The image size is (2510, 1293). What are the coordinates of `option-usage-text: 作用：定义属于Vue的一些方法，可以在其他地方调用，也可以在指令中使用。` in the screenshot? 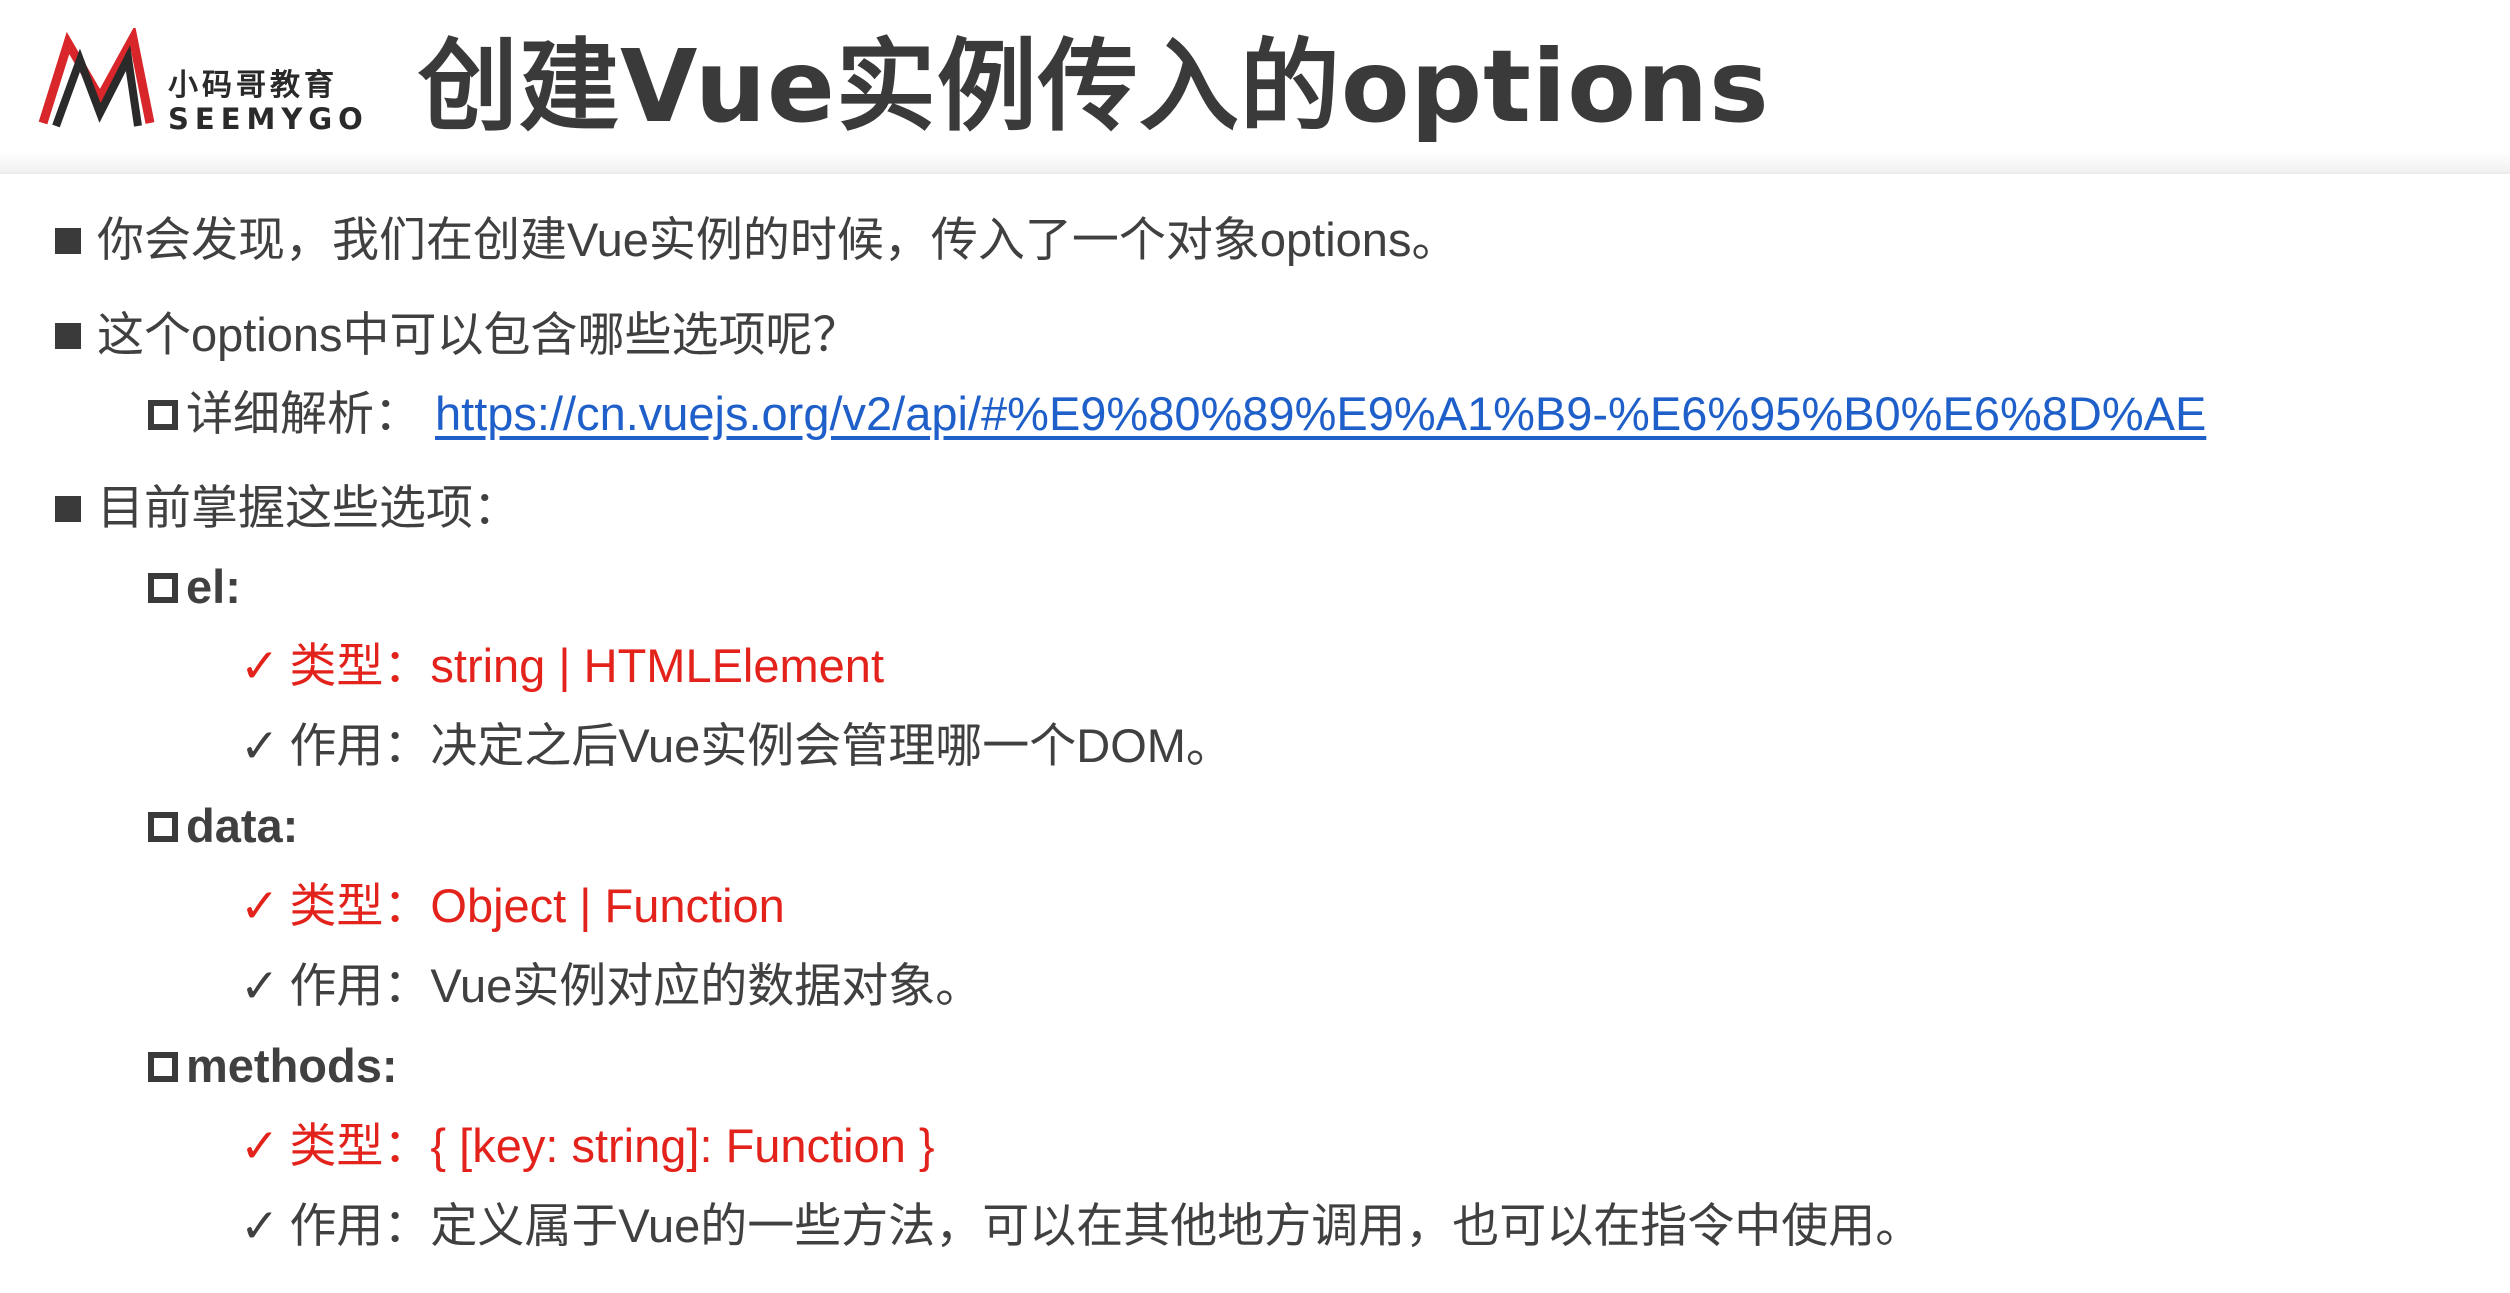 It's located at (1106, 1225).